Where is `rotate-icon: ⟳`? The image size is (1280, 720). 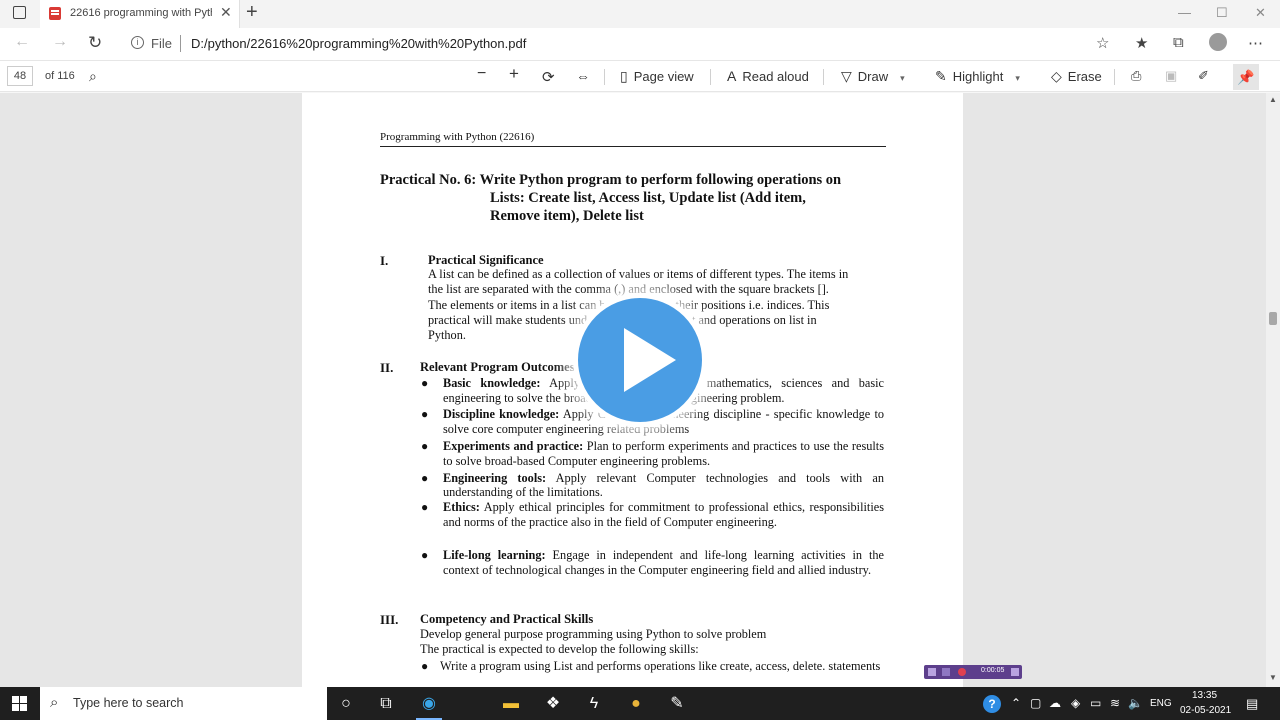
rotate-icon: ⟳ is located at coordinates (548, 77).